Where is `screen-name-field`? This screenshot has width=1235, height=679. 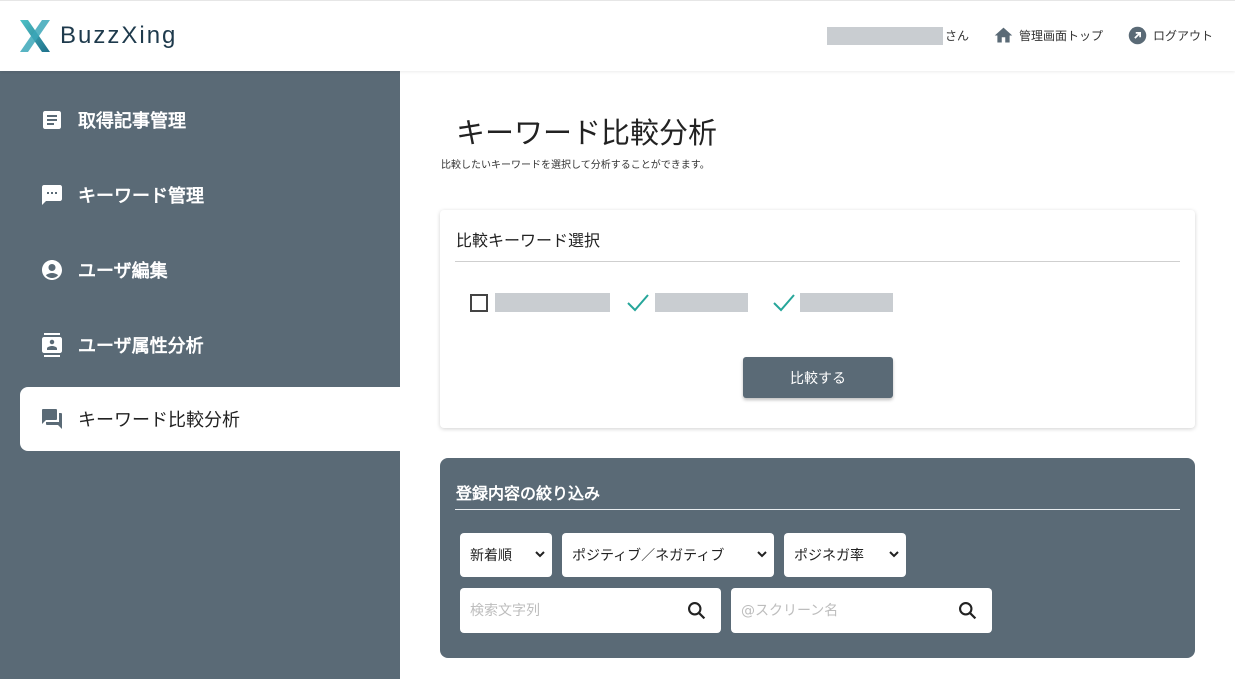
screen-name-field is located at coordinates (861, 610).